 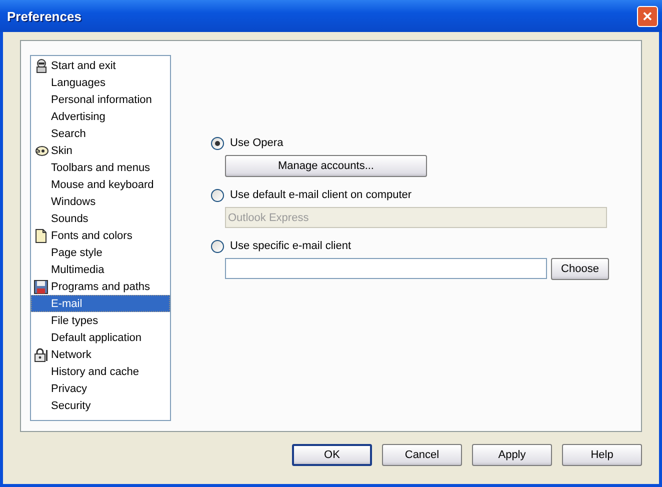 What do you see at coordinates (512, 455) in the screenshot?
I see `dialog-button: Apply` at bounding box center [512, 455].